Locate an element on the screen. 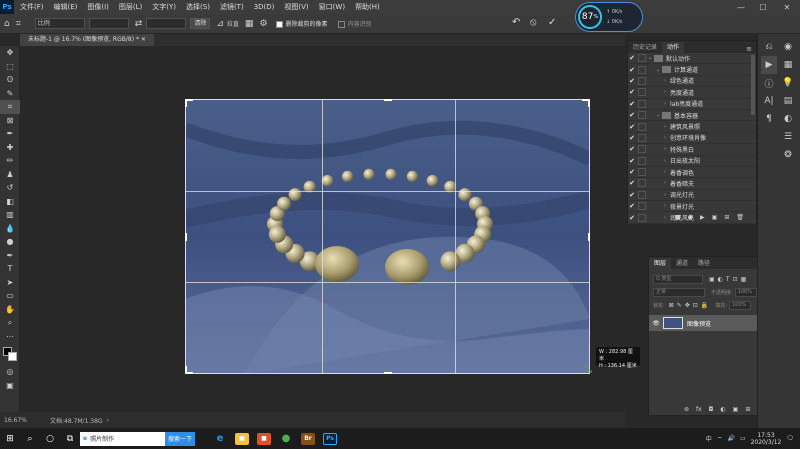 The width and height of the screenshot is (800, 449). crop-handle-top-left is located at coordinates (186, 103).